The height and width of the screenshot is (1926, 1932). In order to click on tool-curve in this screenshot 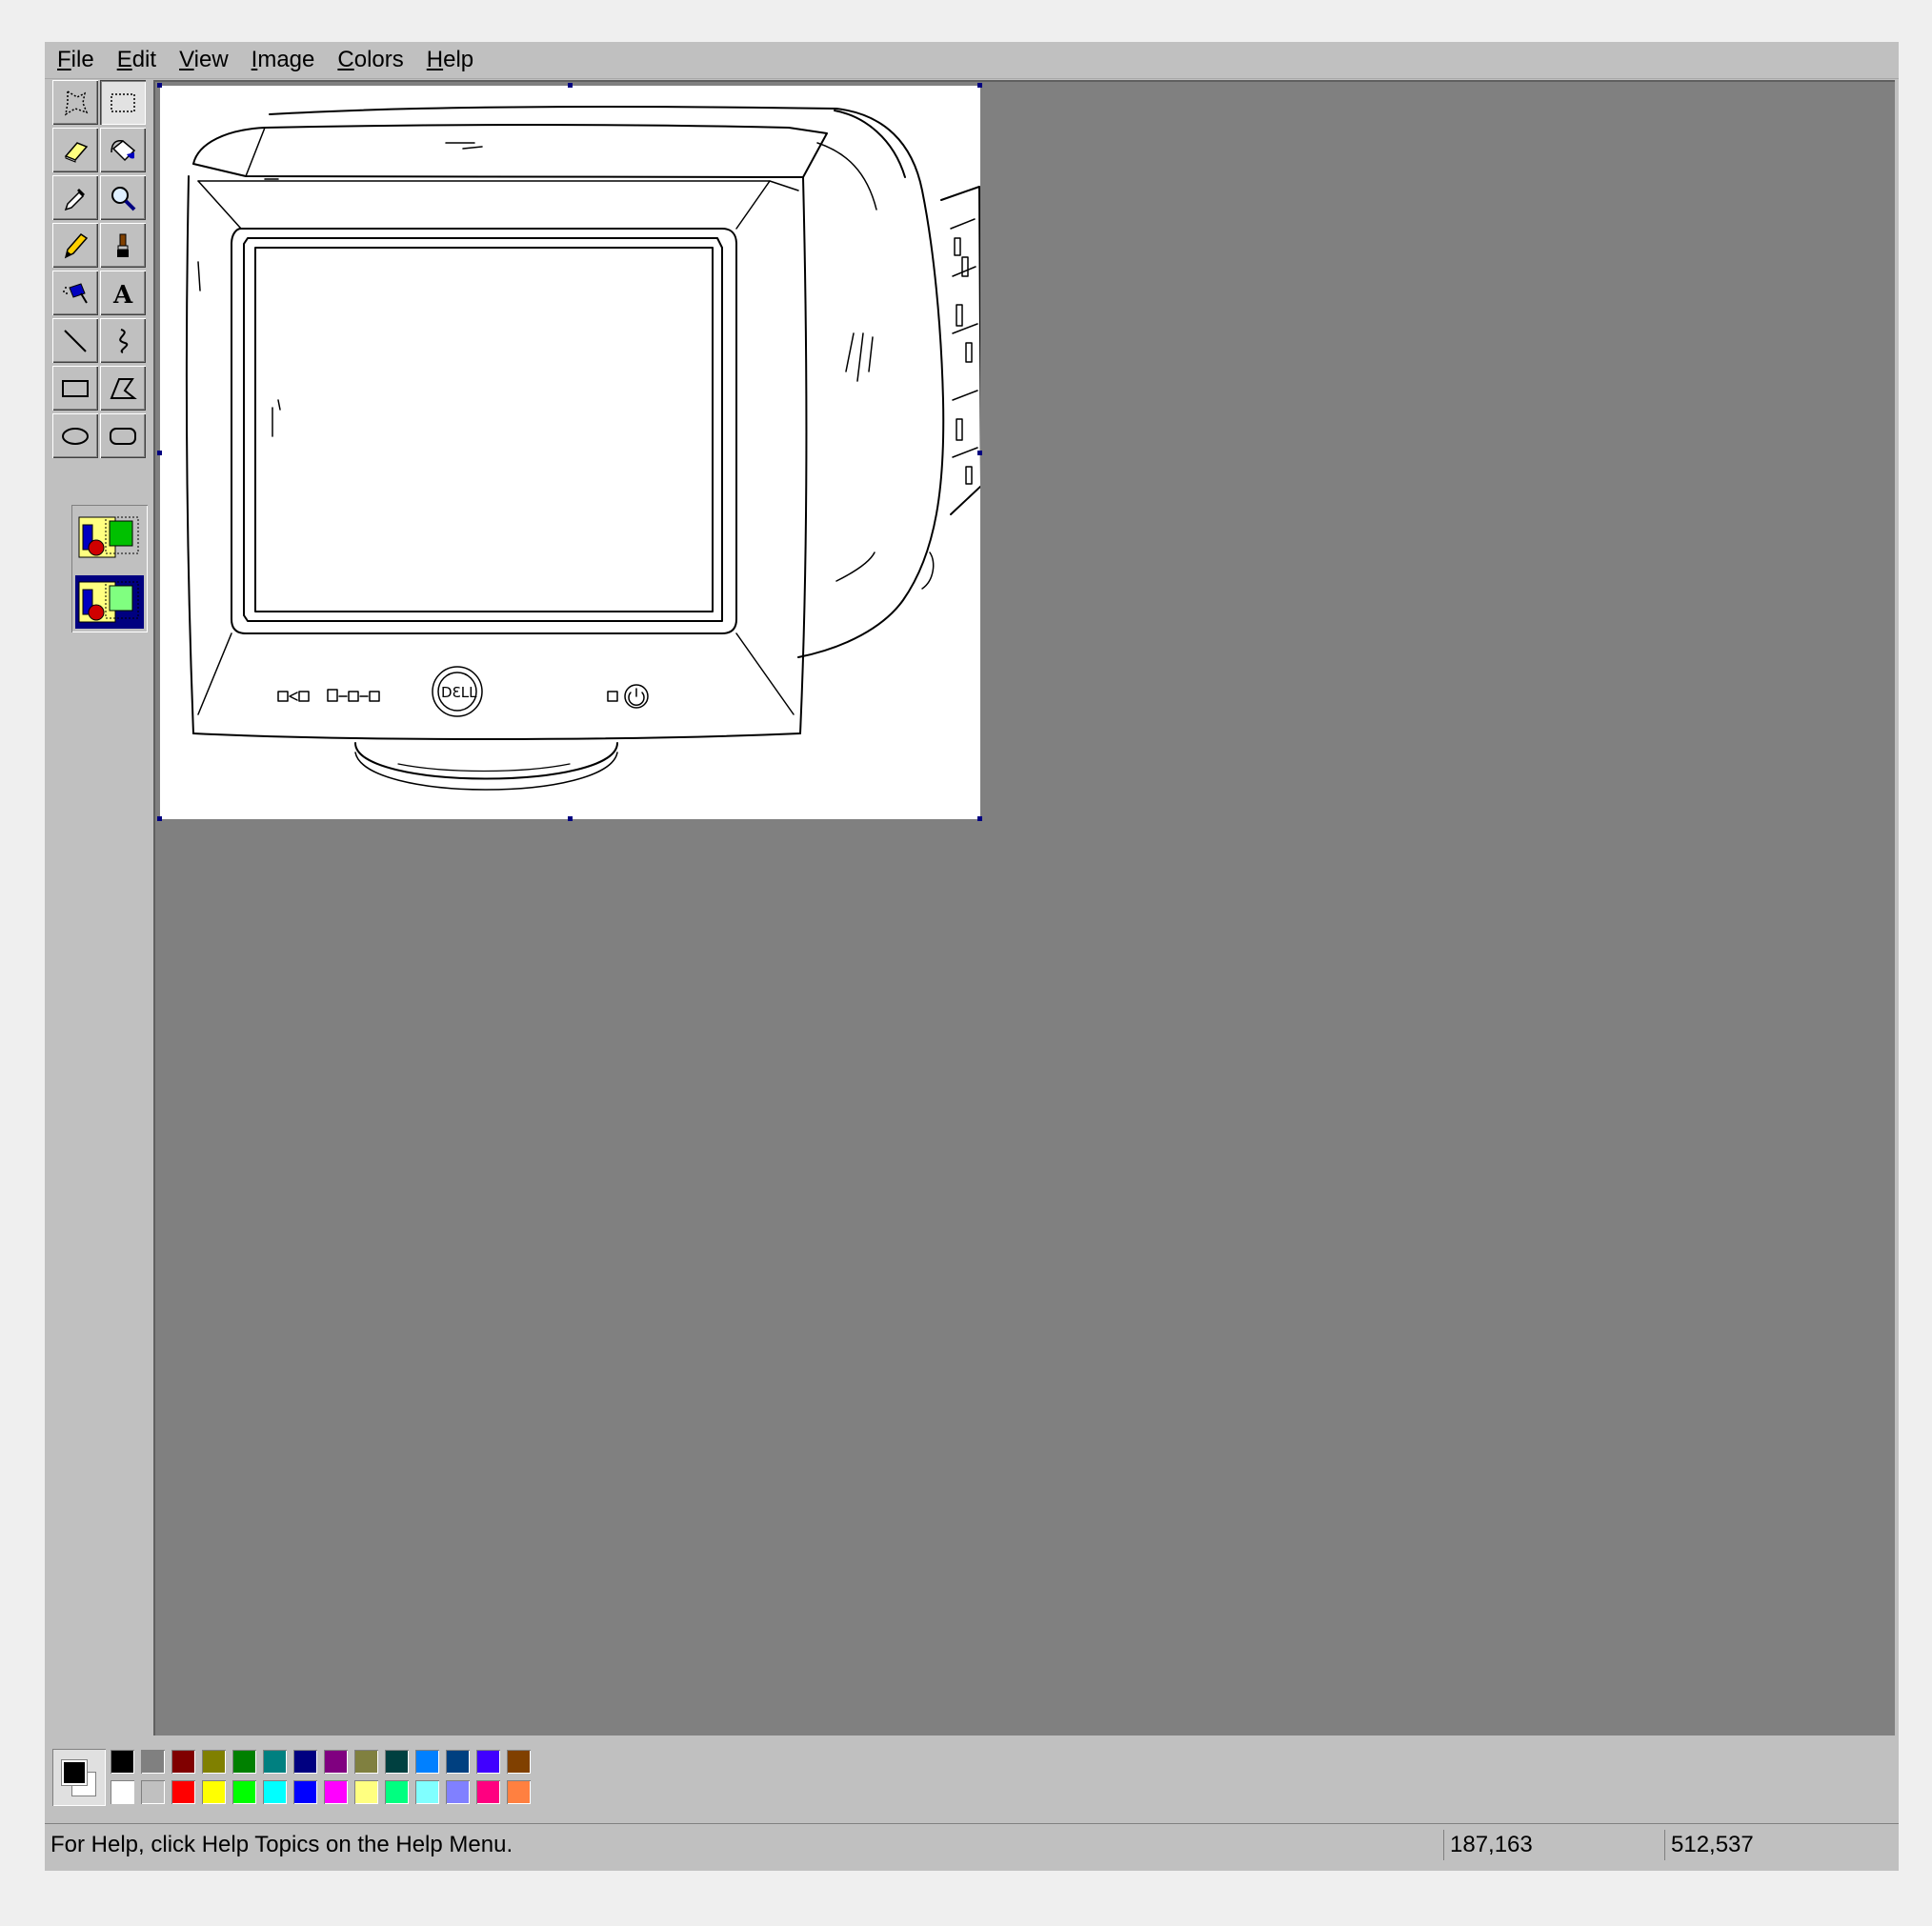, I will do `click(123, 341)`.